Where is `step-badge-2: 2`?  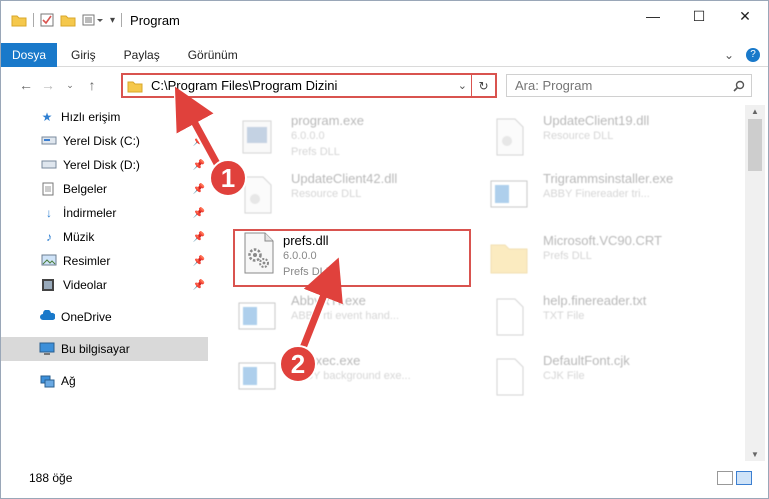 step-badge-2: 2 is located at coordinates (298, 364).